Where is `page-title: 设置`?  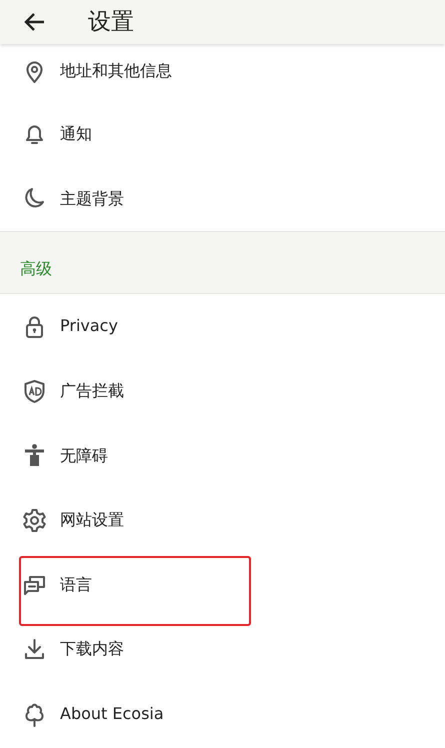 page-title: 设置 is located at coordinates (111, 22).